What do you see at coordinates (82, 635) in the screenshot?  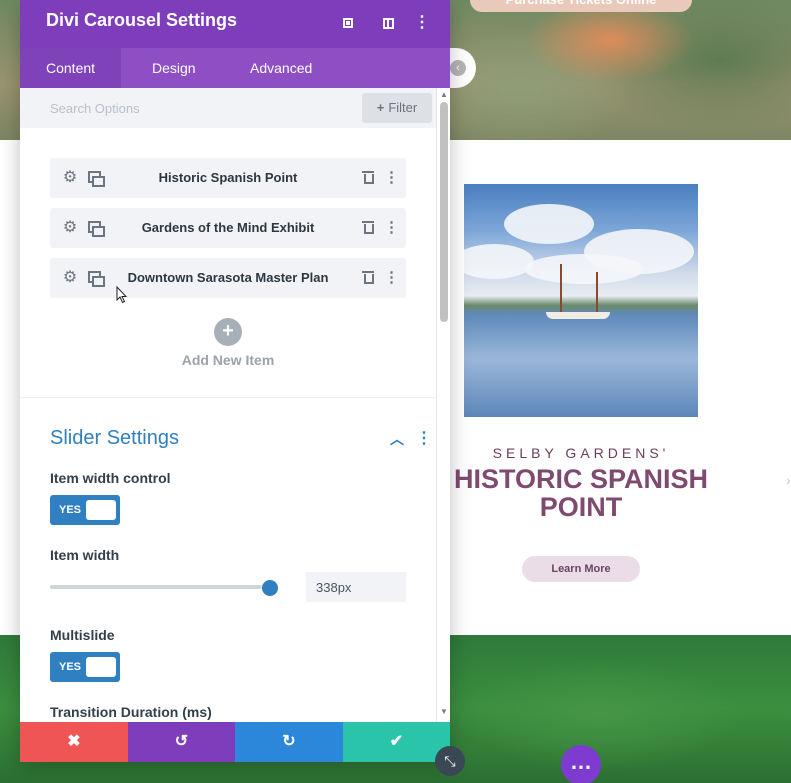 I see `field-label: Multislide` at bounding box center [82, 635].